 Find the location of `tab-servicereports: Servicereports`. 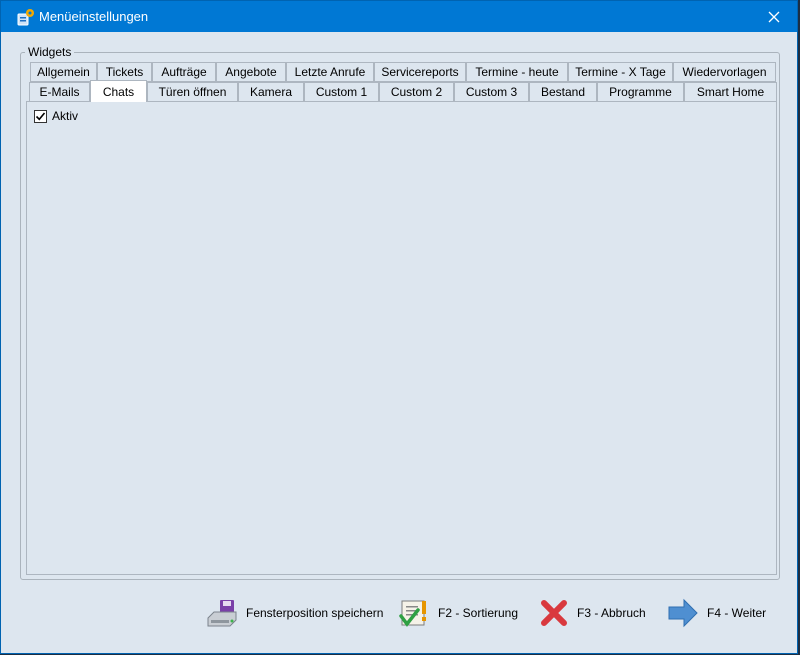

tab-servicereports: Servicereports is located at coordinates (420, 72).